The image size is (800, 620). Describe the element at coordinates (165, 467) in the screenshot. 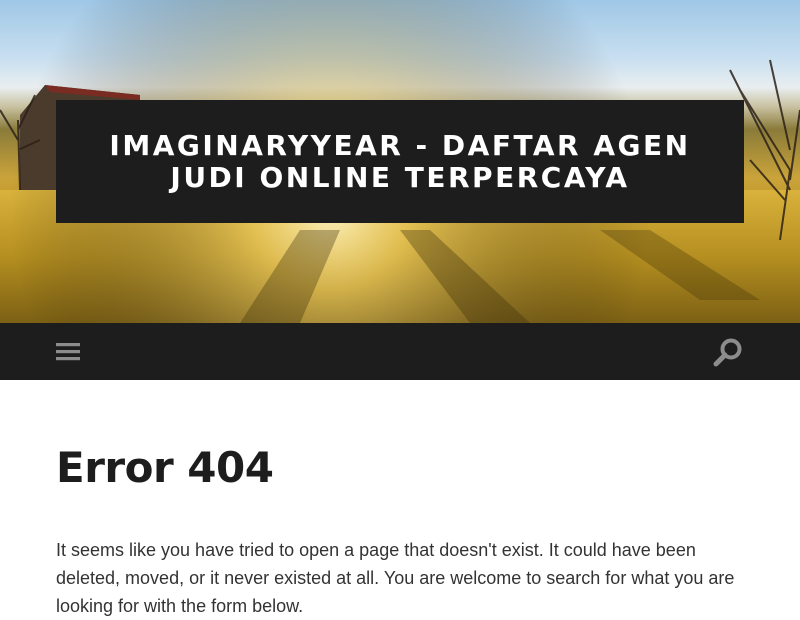

I see `page-title: Error 404` at that location.